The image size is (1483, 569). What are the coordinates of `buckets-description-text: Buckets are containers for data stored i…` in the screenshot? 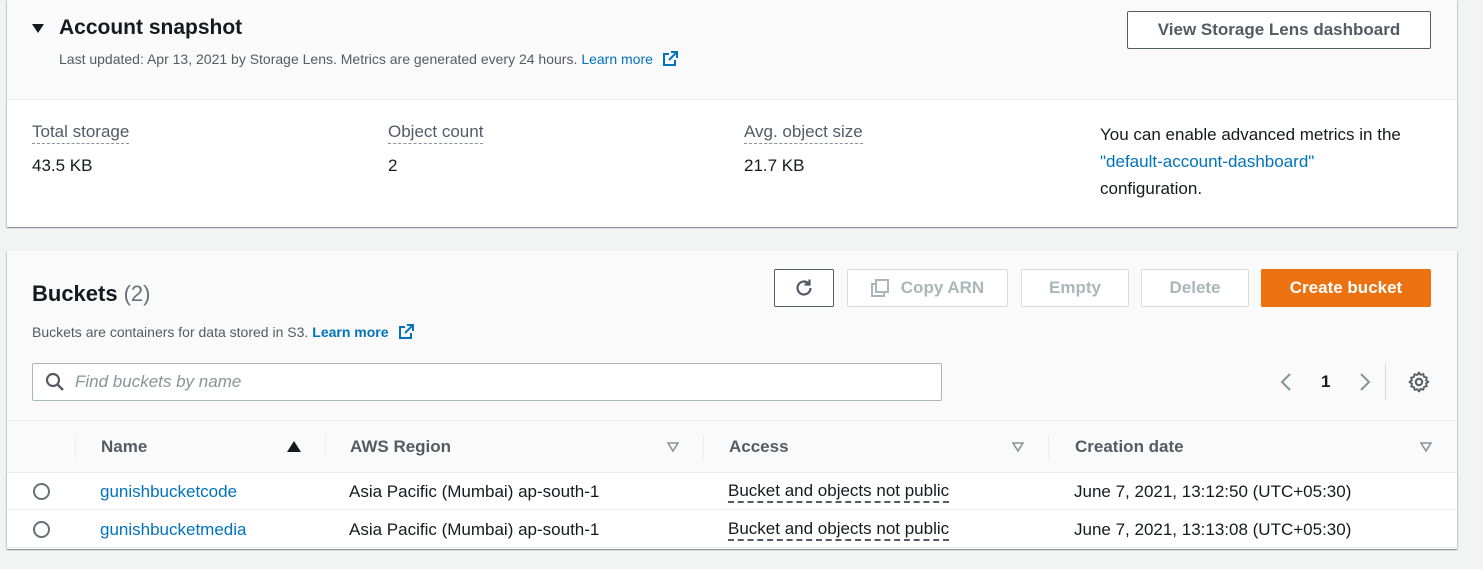 It's located at (170, 332).